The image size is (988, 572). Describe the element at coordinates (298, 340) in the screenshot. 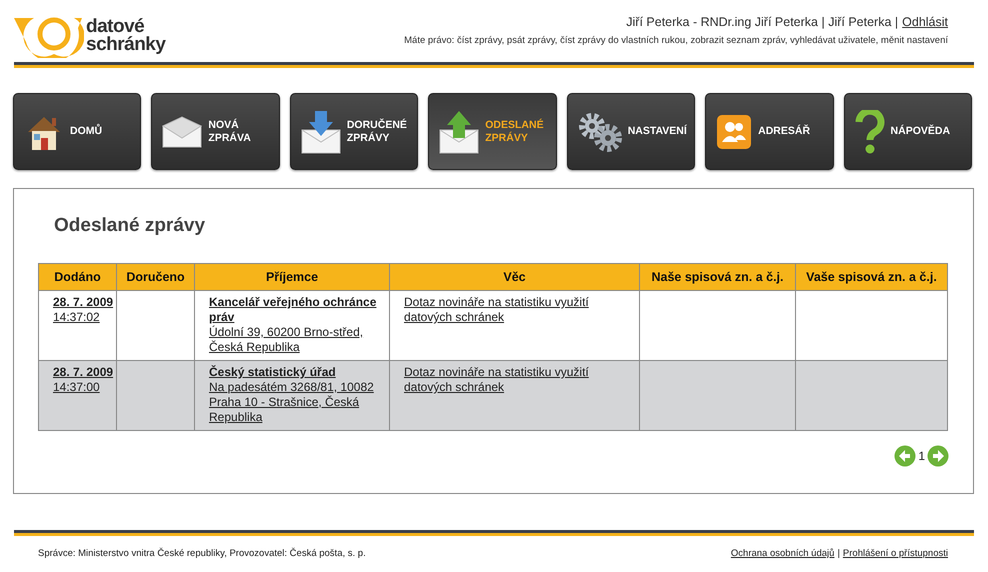

I see `address-link: Údolní 39, 60200 Brno-střed, Česká Republika` at that location.